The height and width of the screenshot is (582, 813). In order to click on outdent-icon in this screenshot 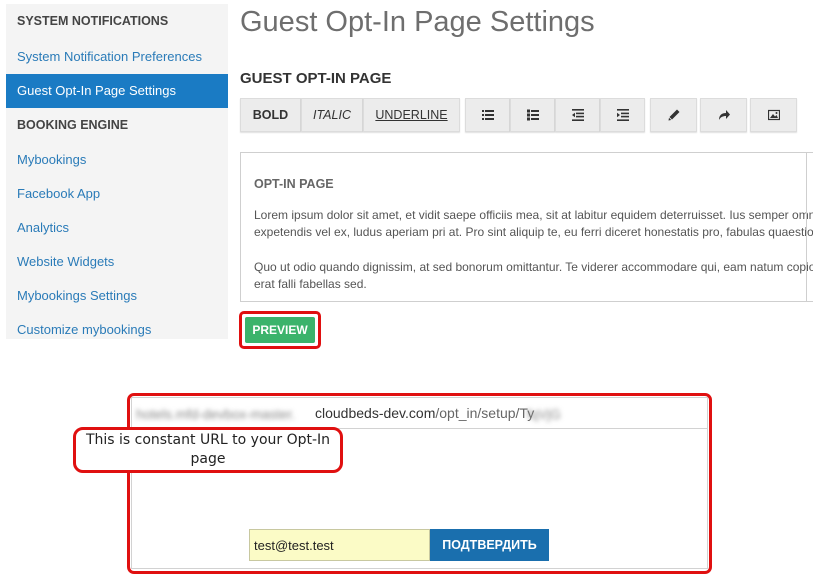, I will do `click(577, 115)`.